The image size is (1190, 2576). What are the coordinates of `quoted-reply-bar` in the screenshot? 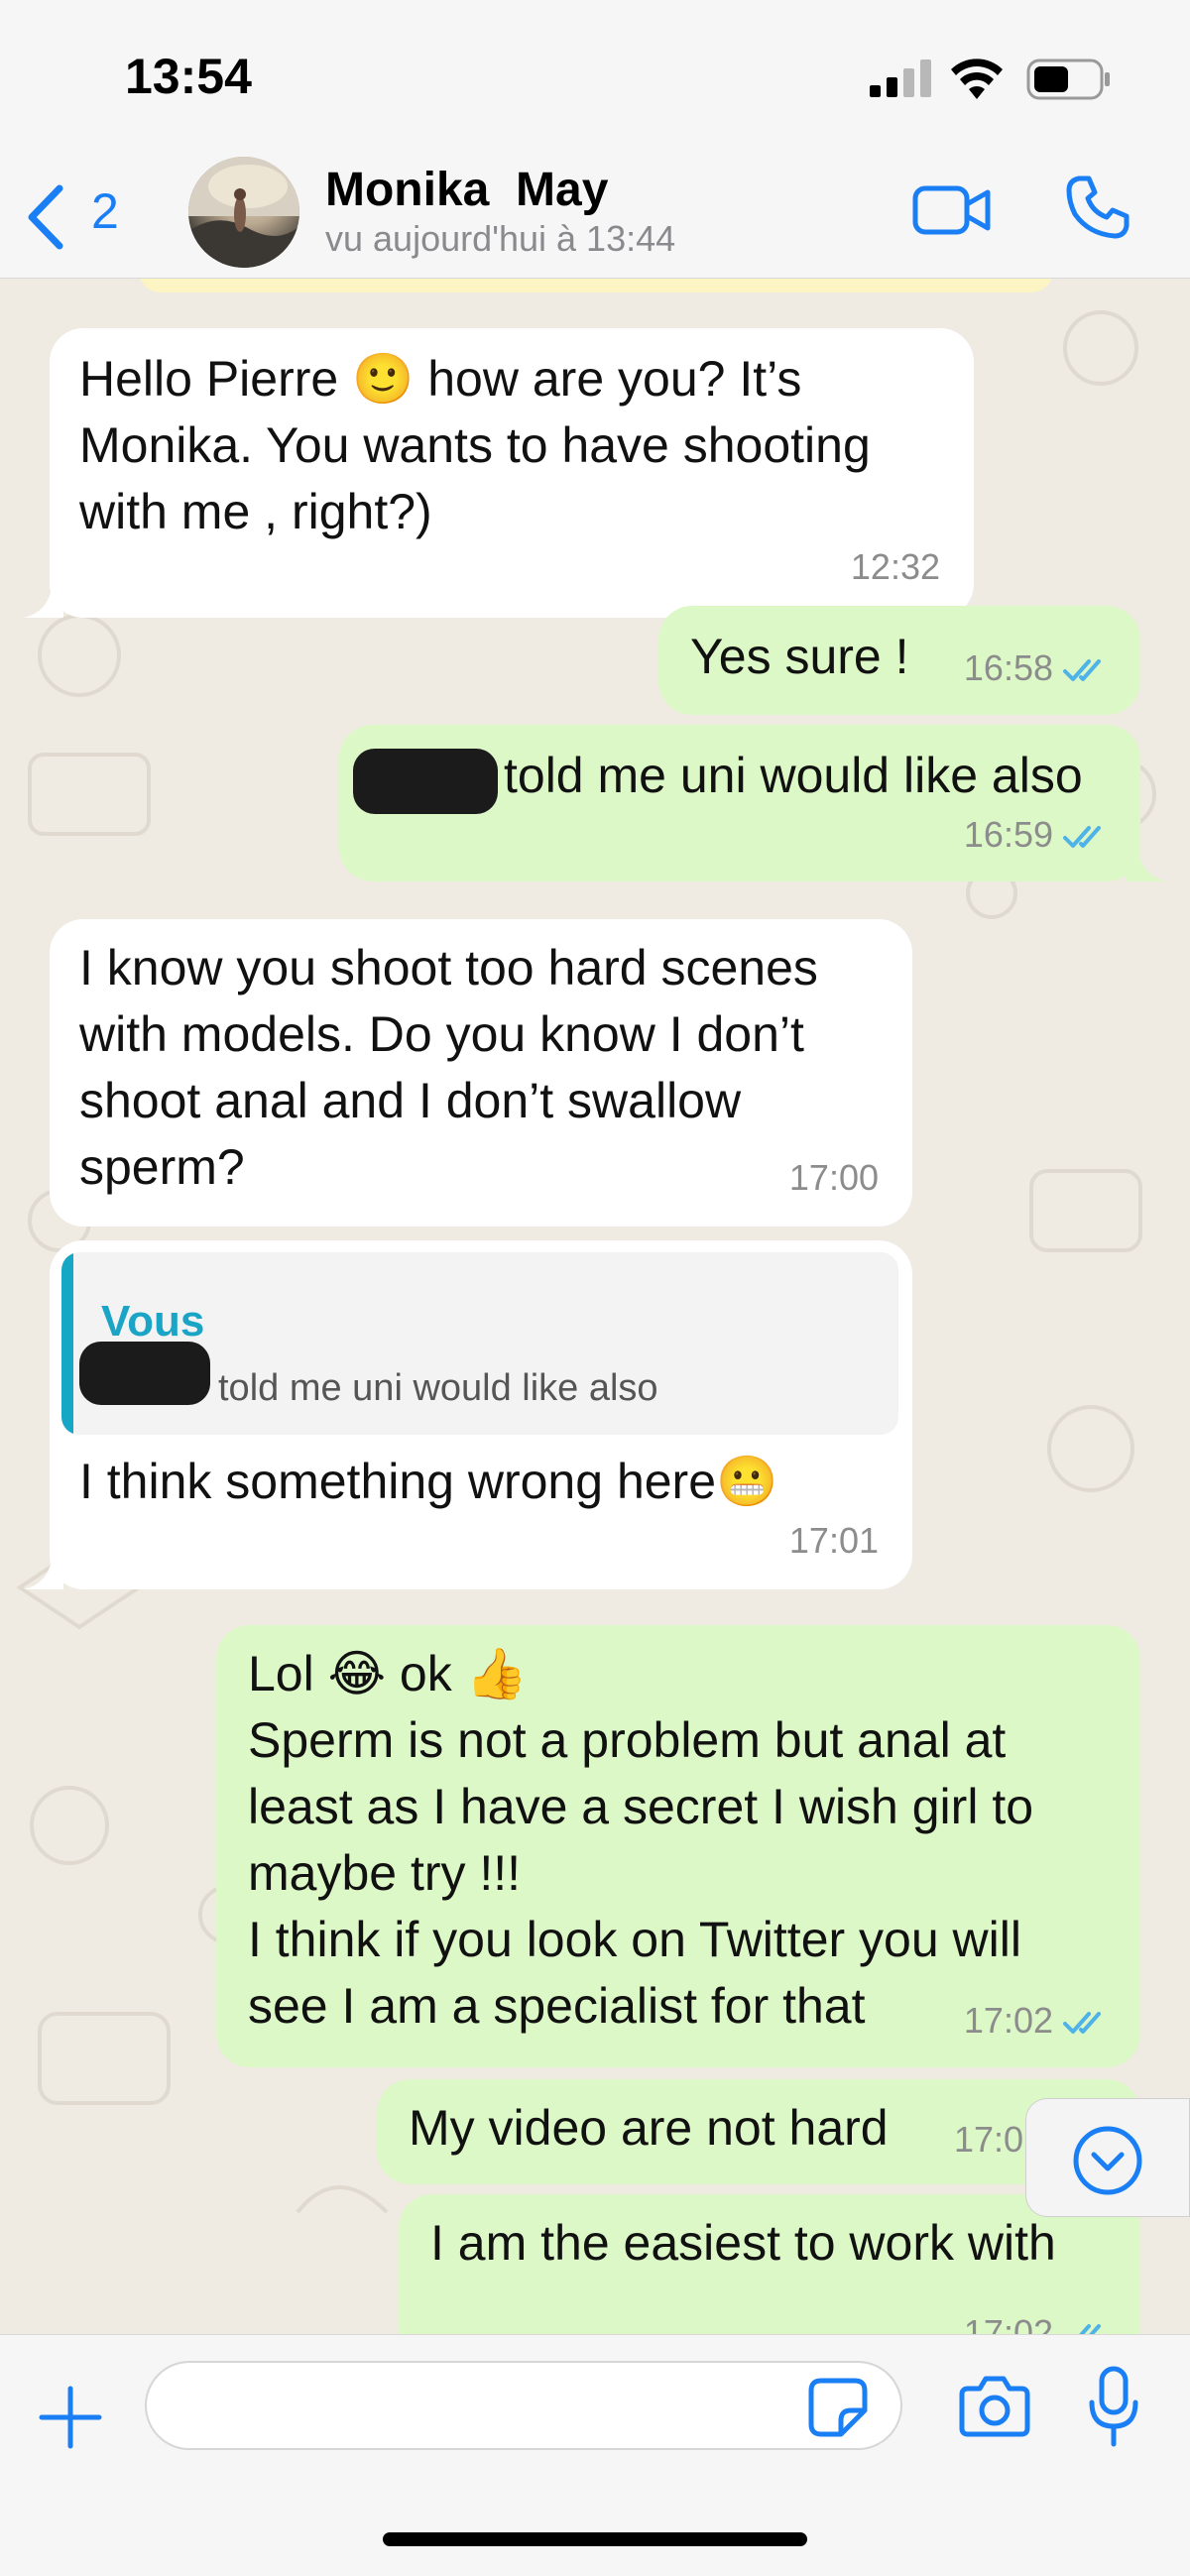 It's located at (67, 1343).